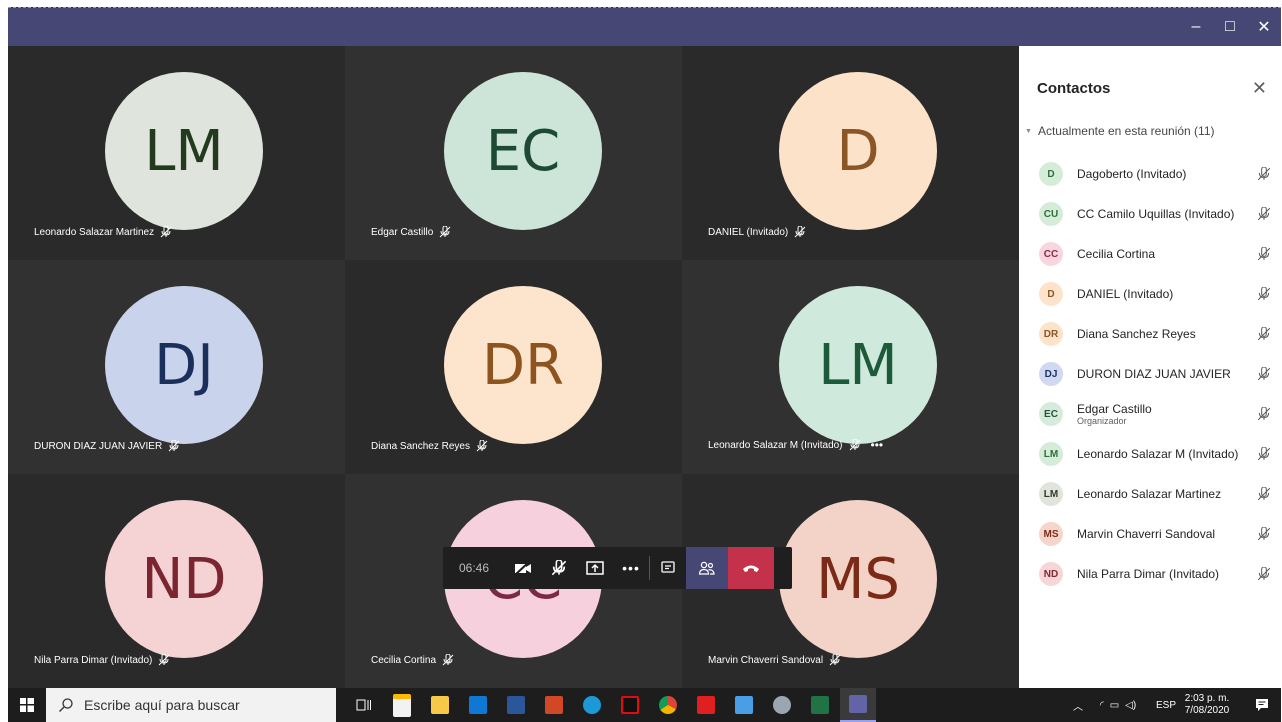 The height and width of the screenshot is (722, 1282). What do you see at coordinates (877, 445) in the screenshot?
I see `more-options-icon: •••` at bounding box center [877, 445].